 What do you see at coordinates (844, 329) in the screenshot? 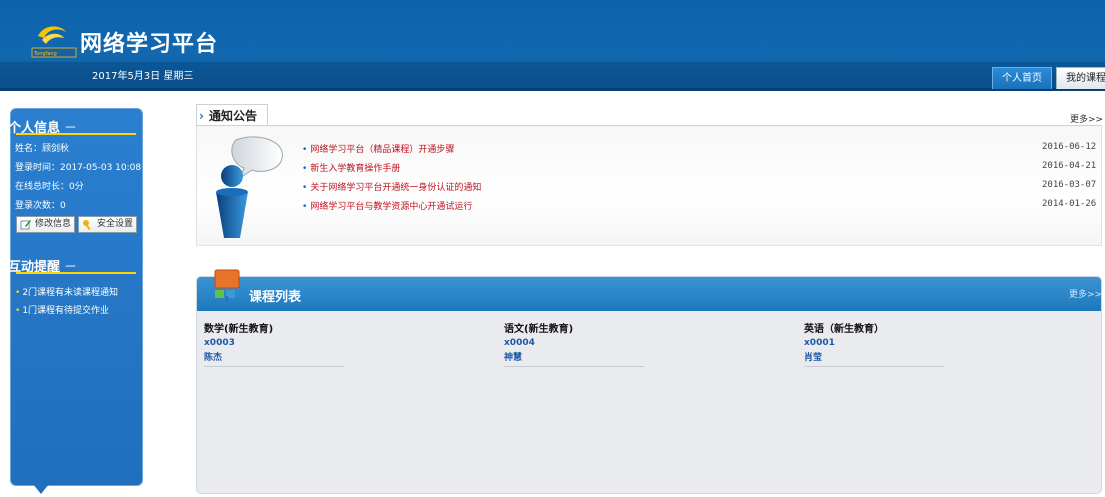
I see `course-name: 英语（新生教育）` at bounding box center [844, 329].